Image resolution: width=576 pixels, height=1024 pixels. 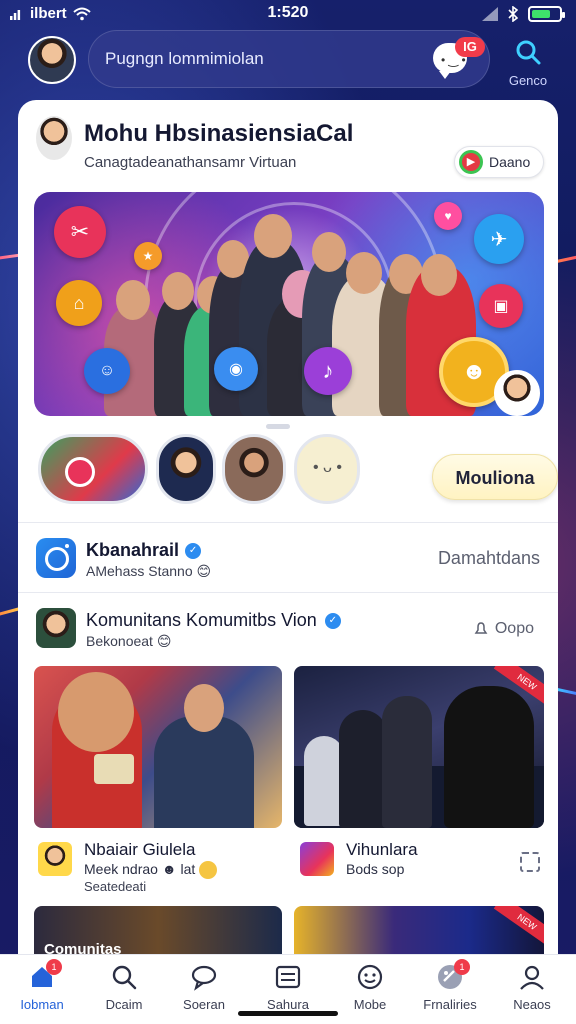 What do you see at coordinates (530, 862) in the screenshot?
I see `expand-icon` at bounding box center [530, 862].